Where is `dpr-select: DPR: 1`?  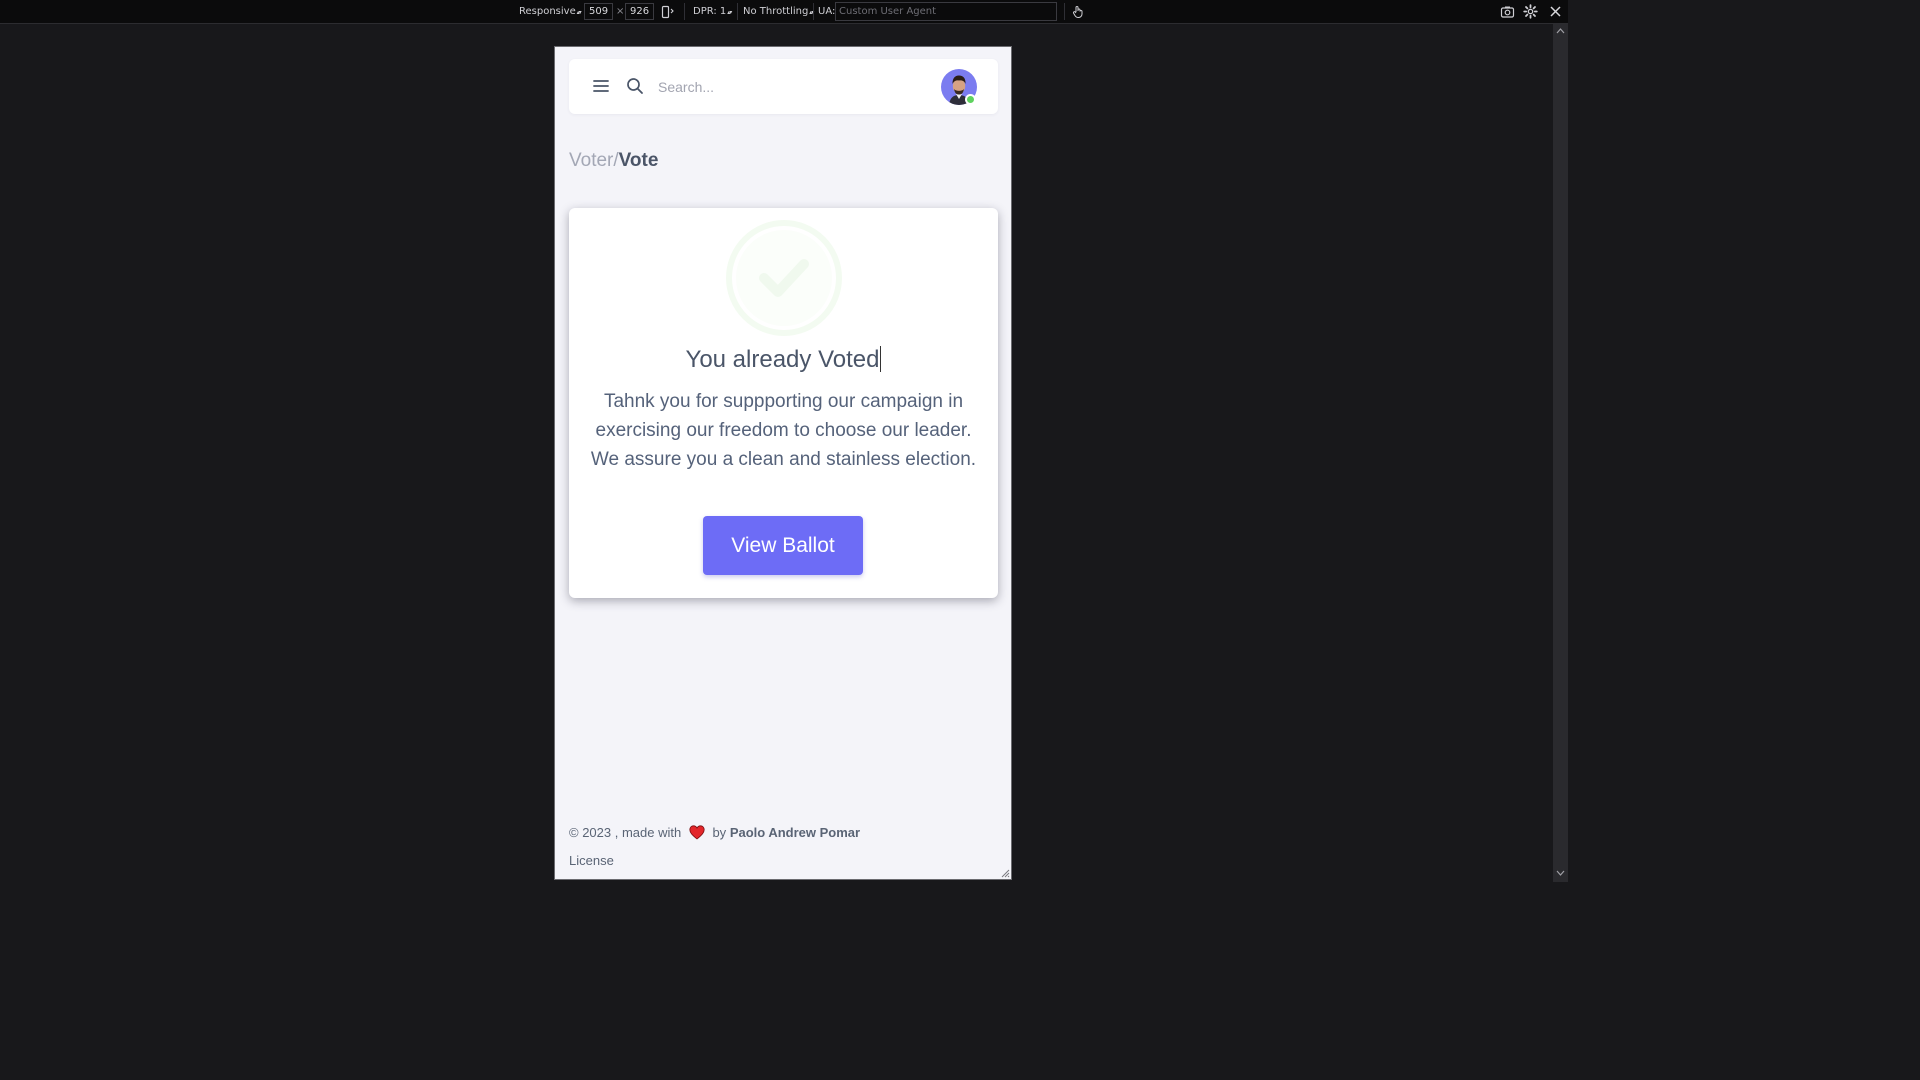
dpr-select: DPR: 1 is located at coordinates (712, 11).